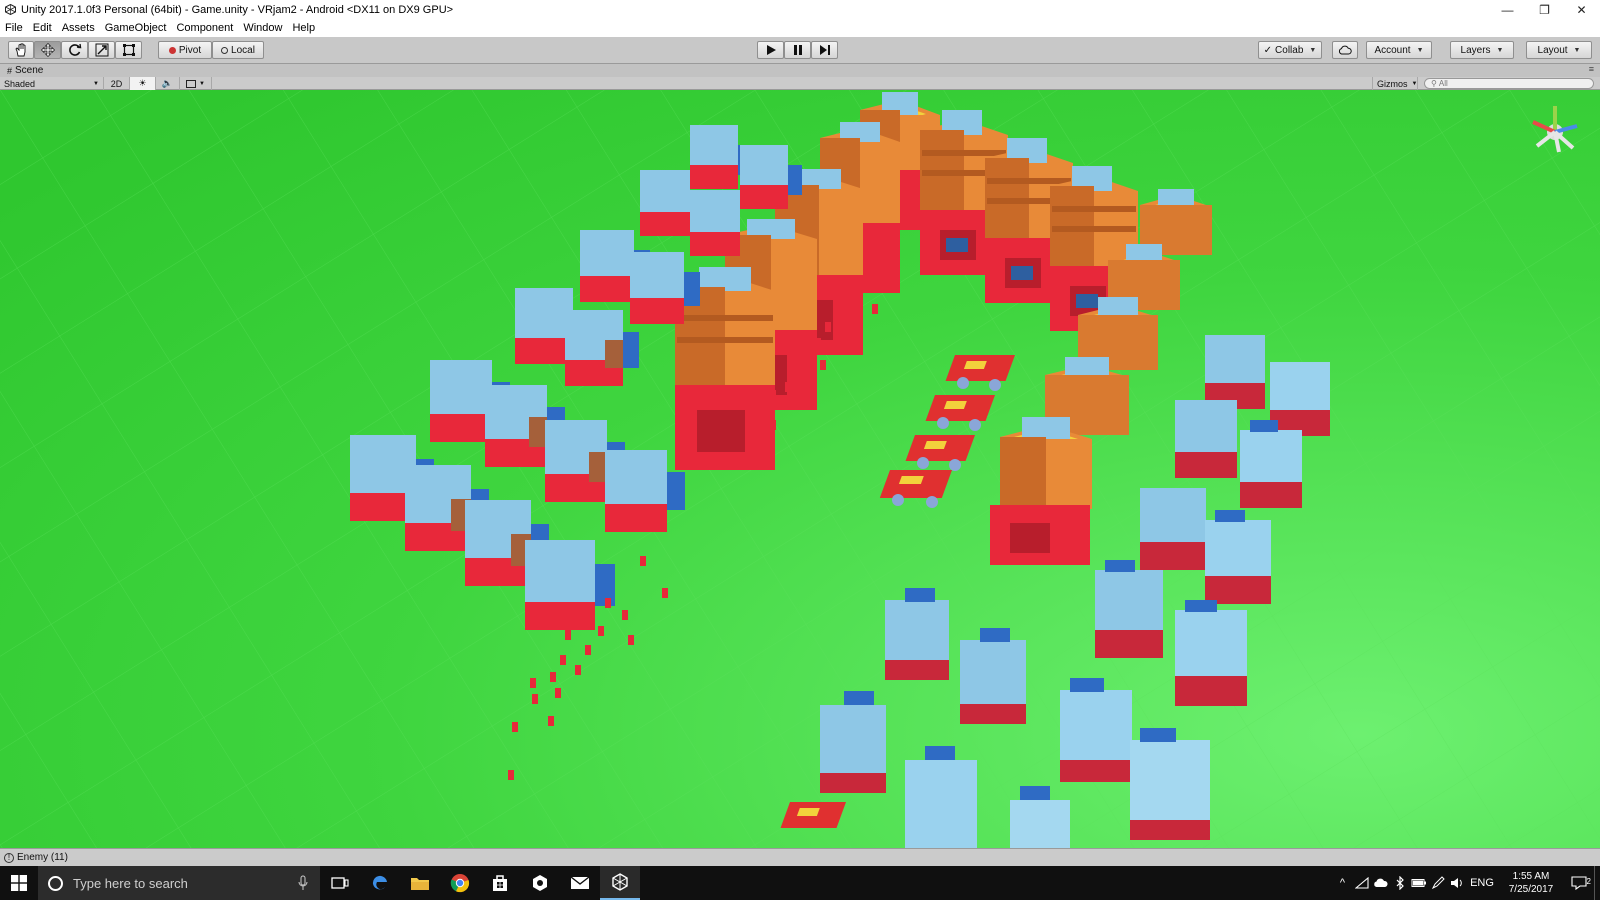 Image resolution: width=1600 pixels, height=900 pixels. What do you see at coordinates (1482, 883) in the screenshot?
I see `input-language-indicator: ENG` at bounding box center [1482, 883].